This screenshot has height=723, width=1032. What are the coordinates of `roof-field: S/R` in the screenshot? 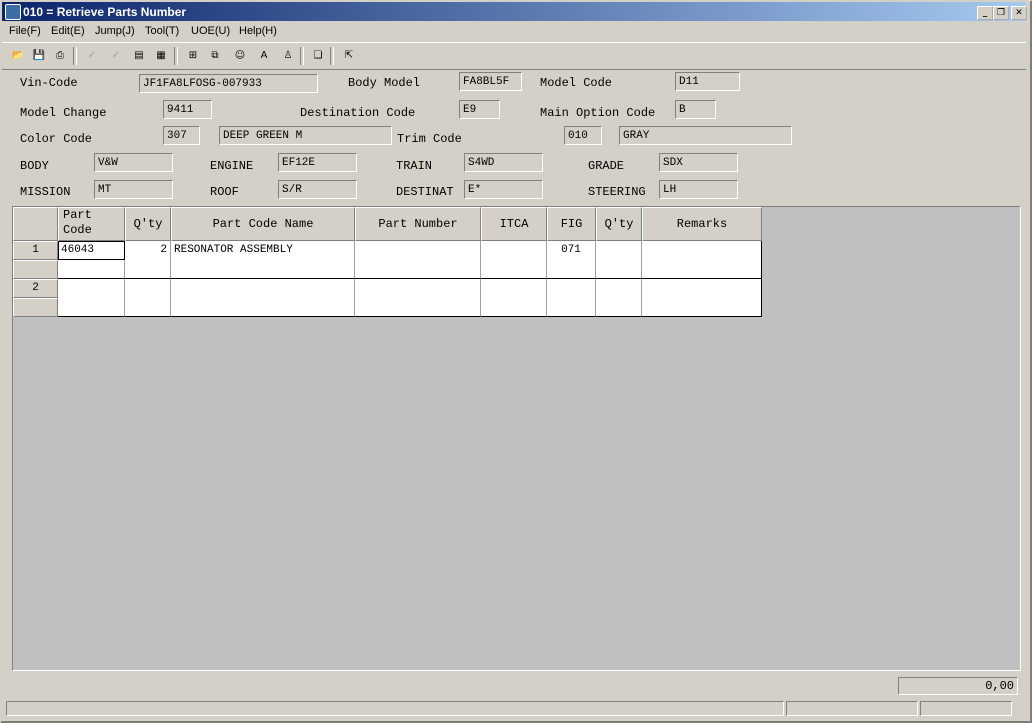 It's located at (317, 189).